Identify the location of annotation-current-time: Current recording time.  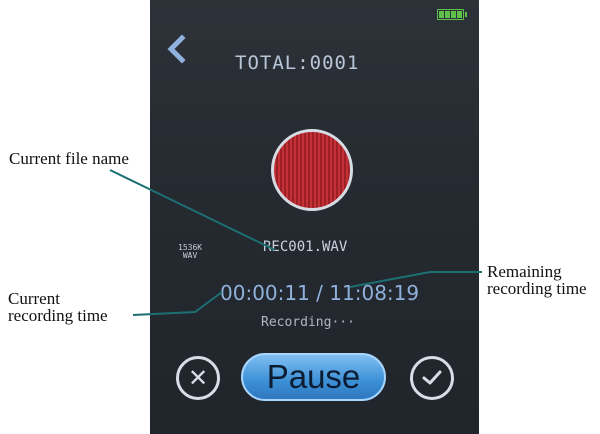
(58, 307).